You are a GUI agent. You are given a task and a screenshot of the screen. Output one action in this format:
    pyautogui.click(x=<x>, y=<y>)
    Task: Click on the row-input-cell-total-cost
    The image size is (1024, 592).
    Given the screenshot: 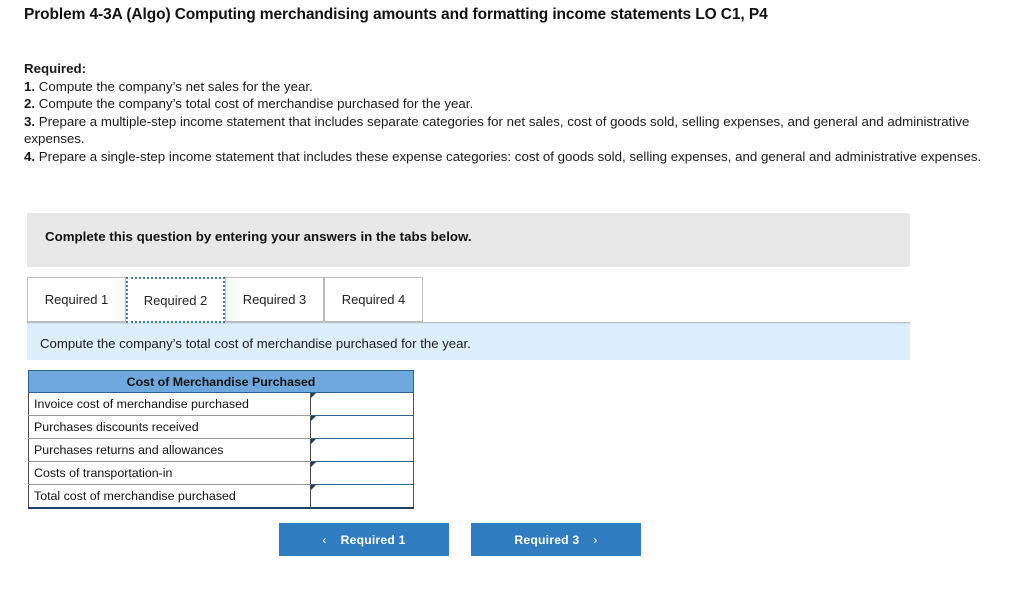 What is the action you would take?
    pyautogui.click(x=362, y=496)
    